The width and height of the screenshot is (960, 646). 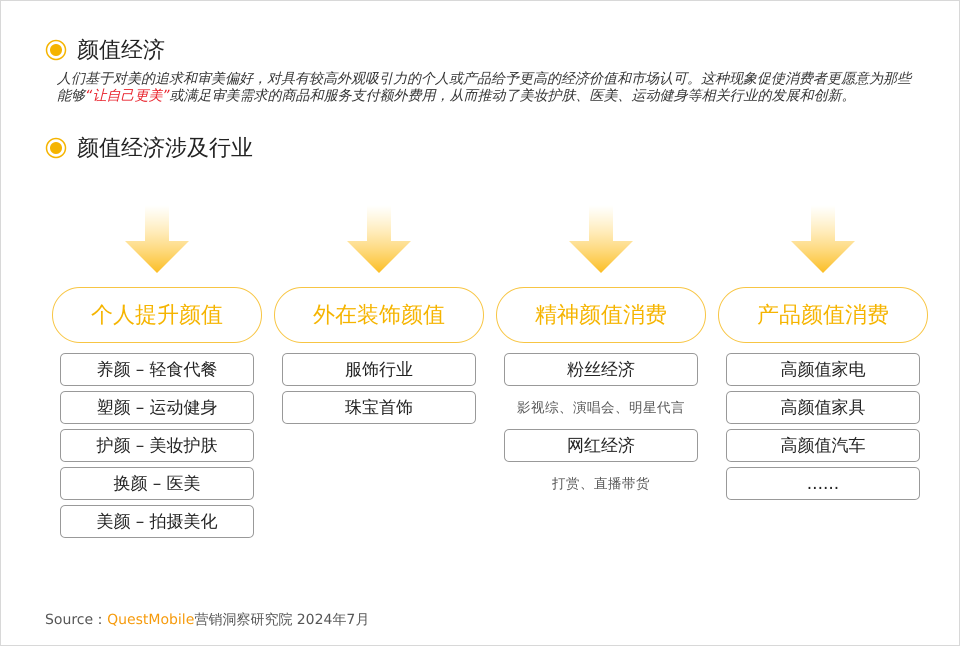 I want to click on section-title: 颜值经济涉及行业, so click(x=165, y=149).